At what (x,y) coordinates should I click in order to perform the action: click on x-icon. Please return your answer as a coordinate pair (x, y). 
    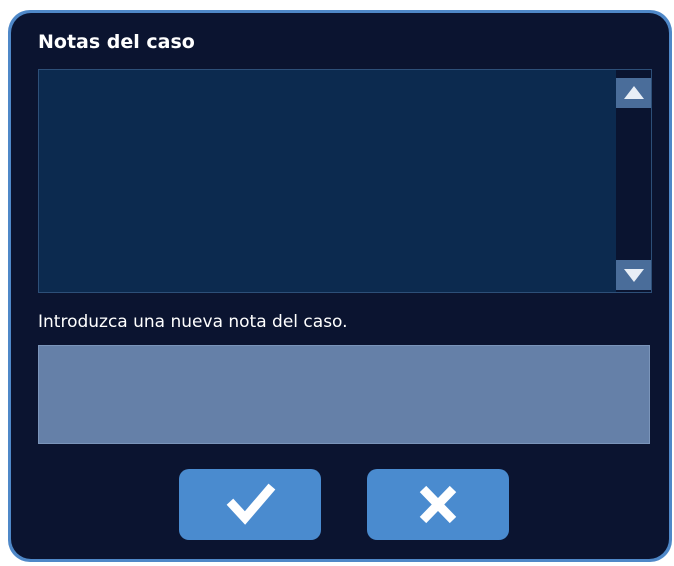
    Looking at the image, I should click on (438, 504).